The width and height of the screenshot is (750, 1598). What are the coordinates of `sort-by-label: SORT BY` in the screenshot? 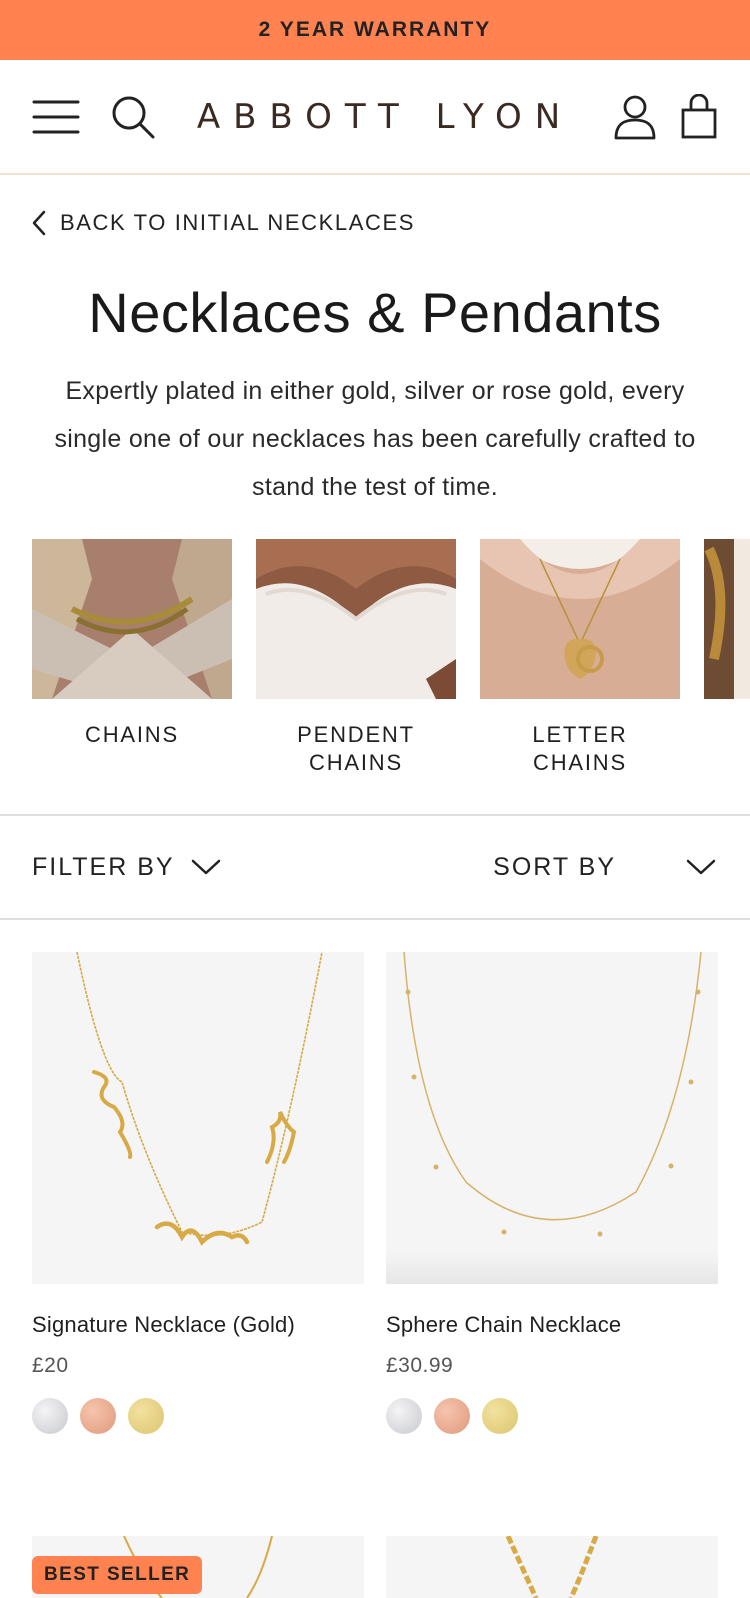 It's located at (554, 866).